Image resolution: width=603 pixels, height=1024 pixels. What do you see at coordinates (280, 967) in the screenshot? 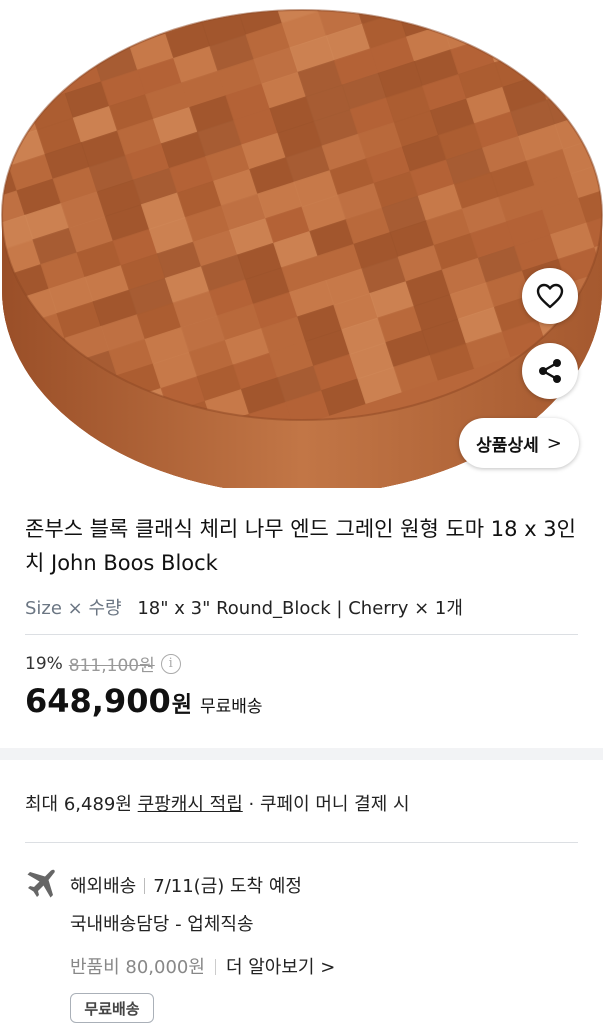
I see `learn-more-link: 더 알아보기 >` at bounding box center [280, 967].